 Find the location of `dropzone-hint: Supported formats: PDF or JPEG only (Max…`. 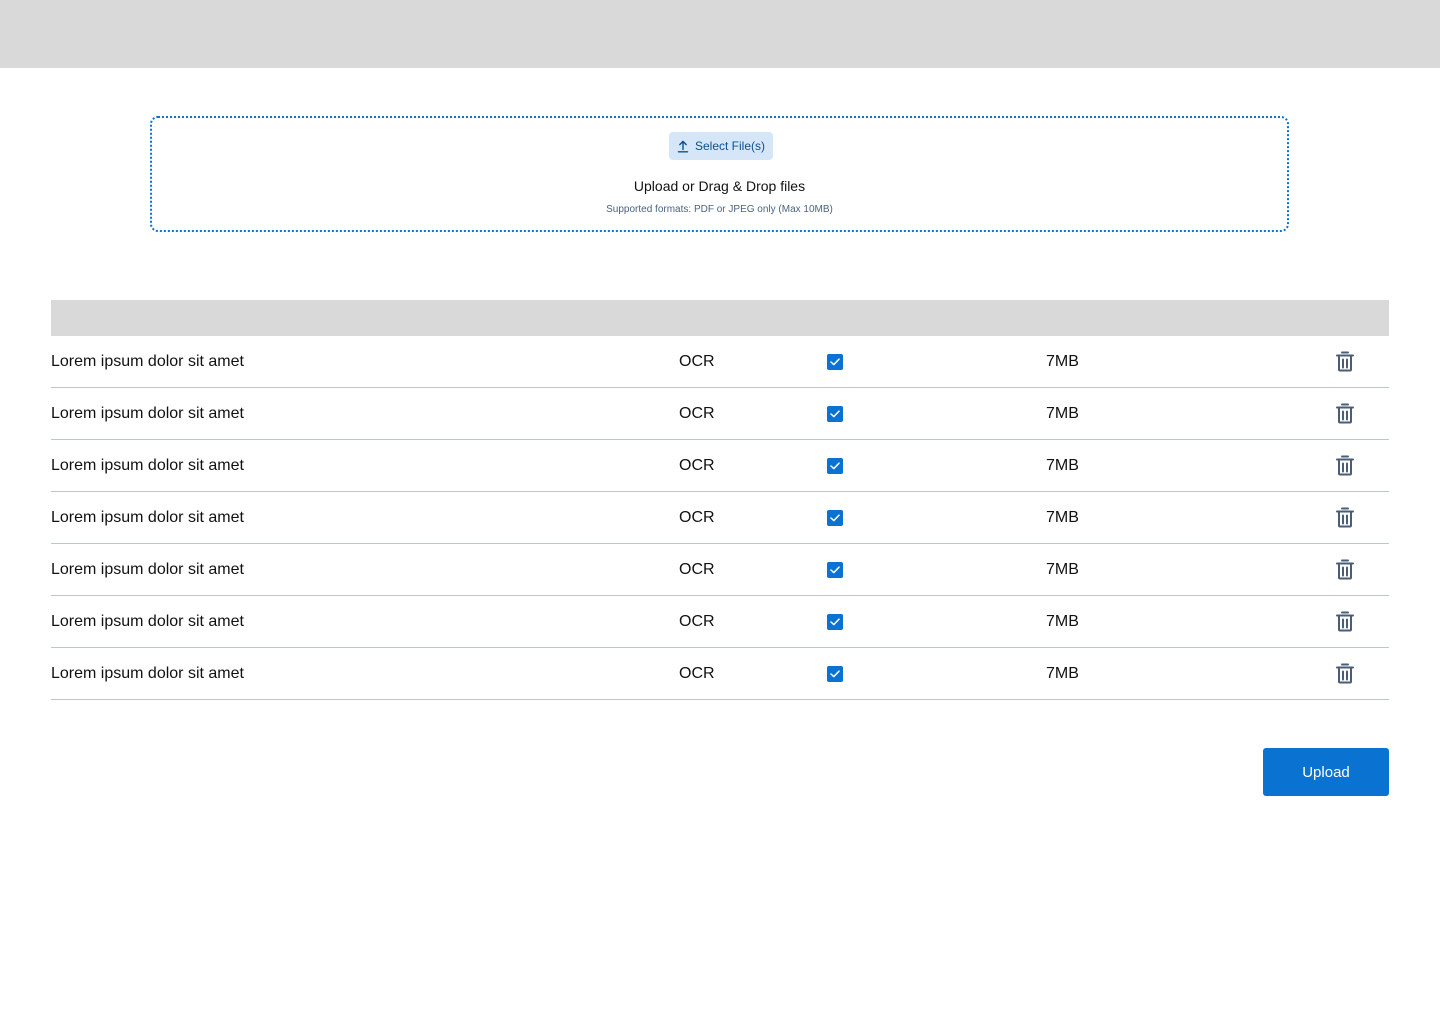

dropzone-hint: Supported formats: PDF or JPEG only (Max… is located at coordinates (719, 209).